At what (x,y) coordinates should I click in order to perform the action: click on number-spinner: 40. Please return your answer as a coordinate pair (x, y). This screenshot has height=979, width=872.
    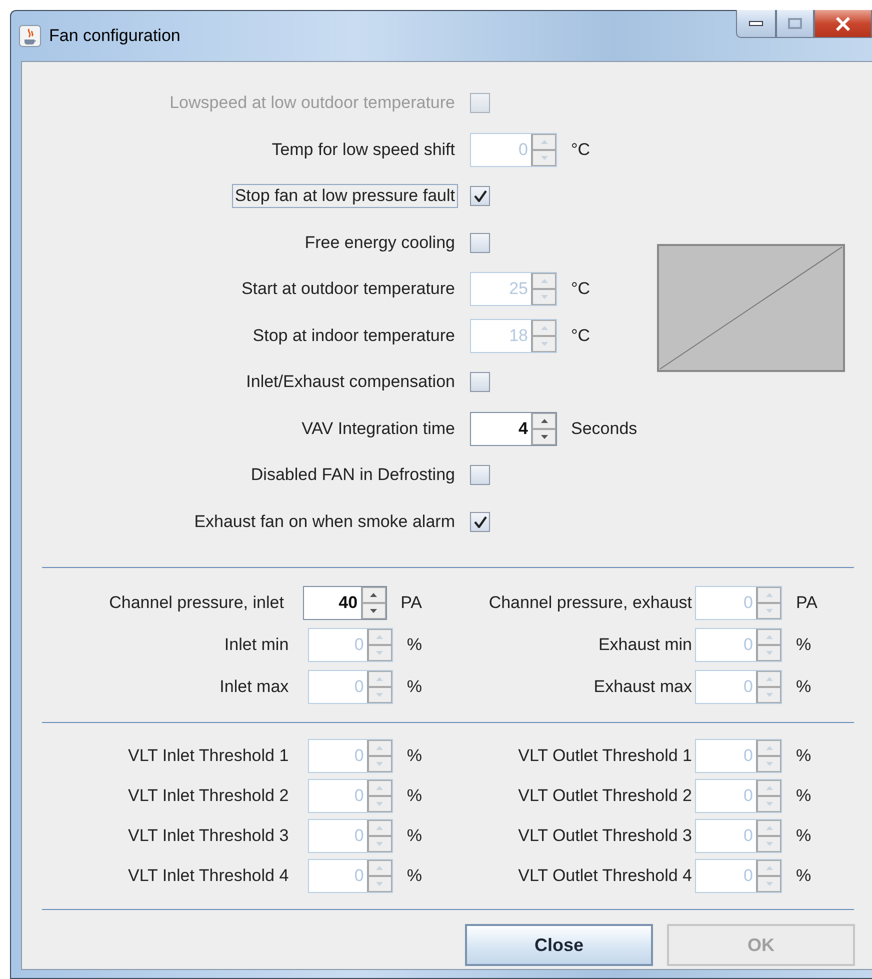
    Looking at the image, I should click on (344, 603).